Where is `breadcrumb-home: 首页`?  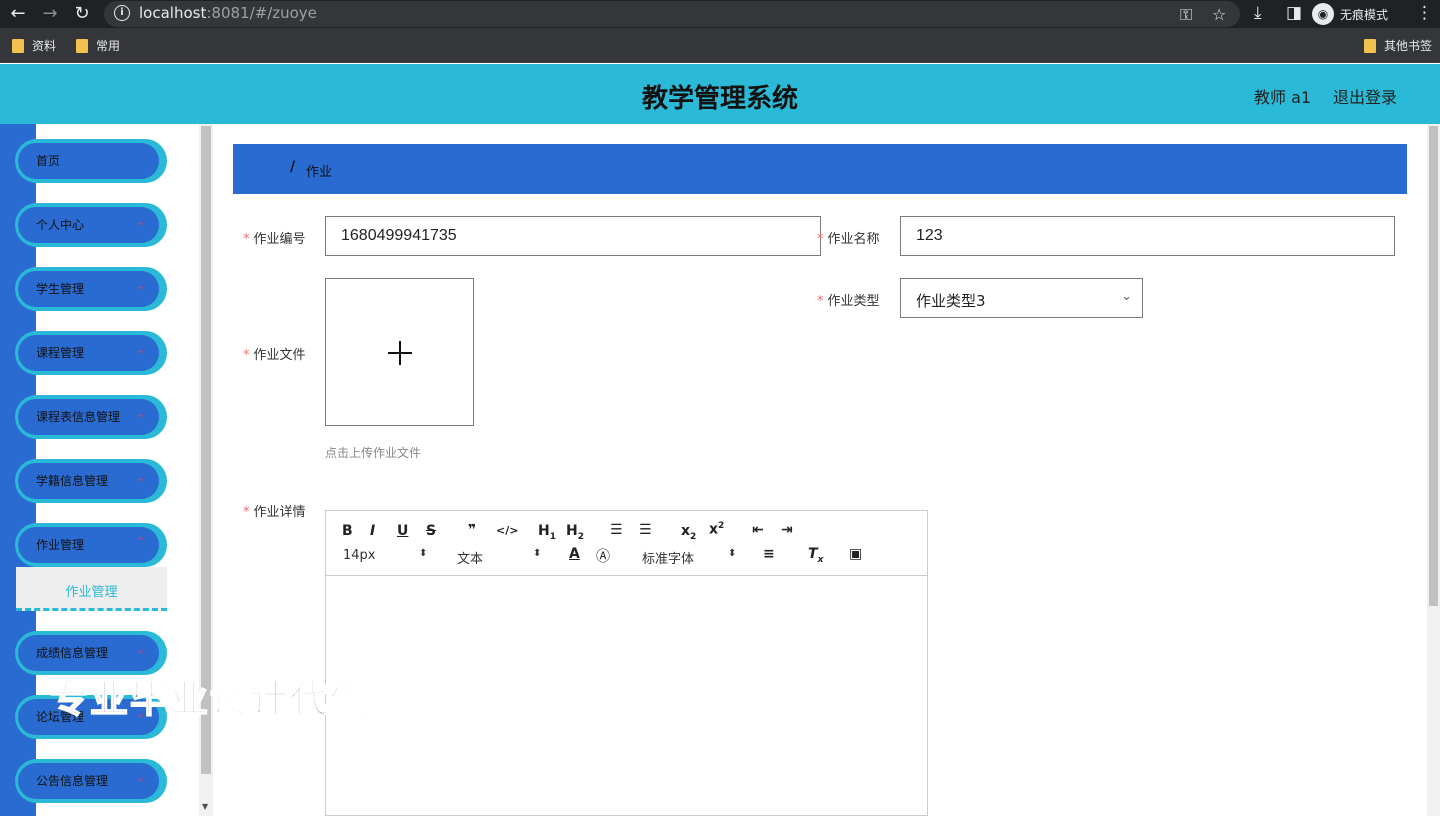 breadcrumb-home: 首页 is located at coordinates (266, 170).